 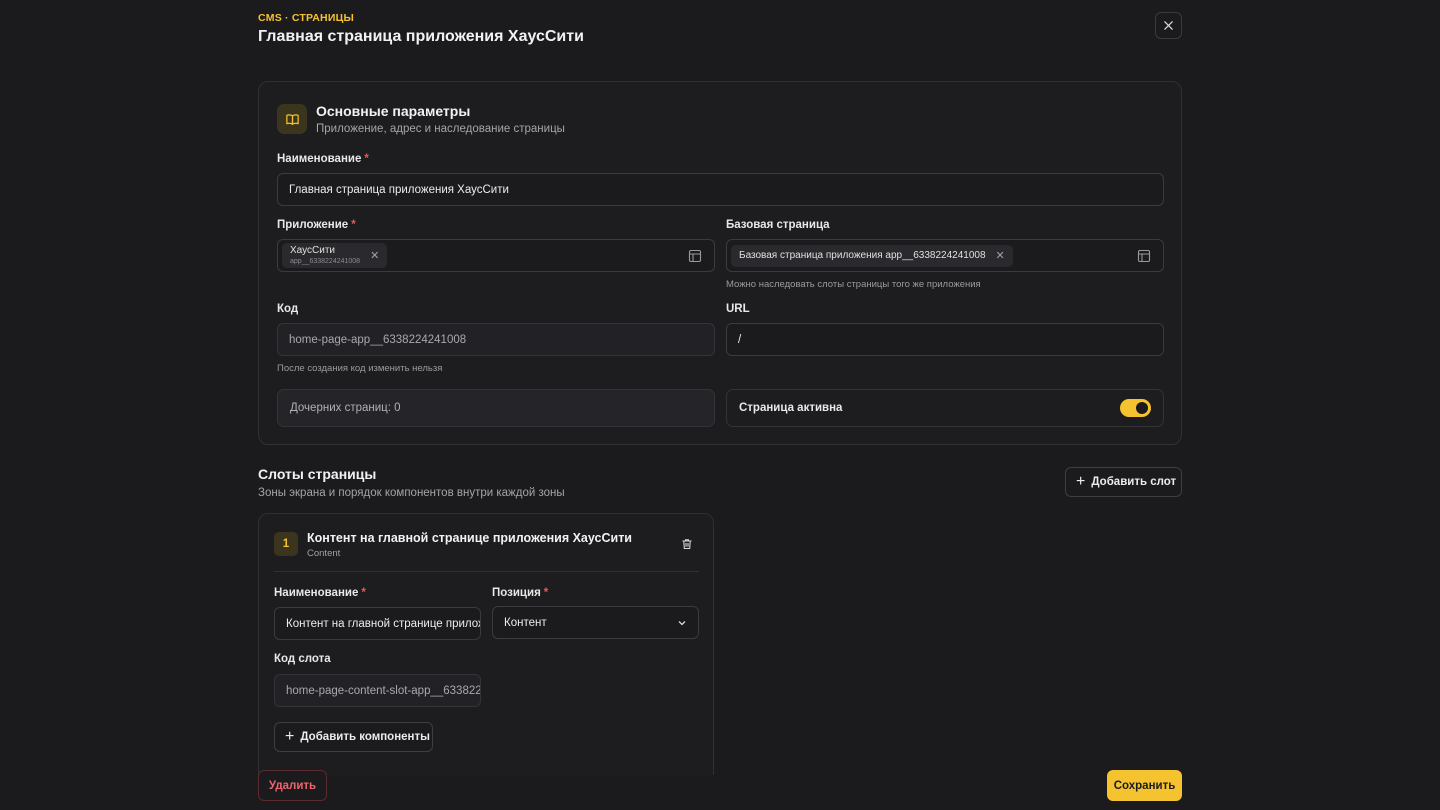 I want to click on add-slot-label: Добавить слот, so click(x=1134, y=482).